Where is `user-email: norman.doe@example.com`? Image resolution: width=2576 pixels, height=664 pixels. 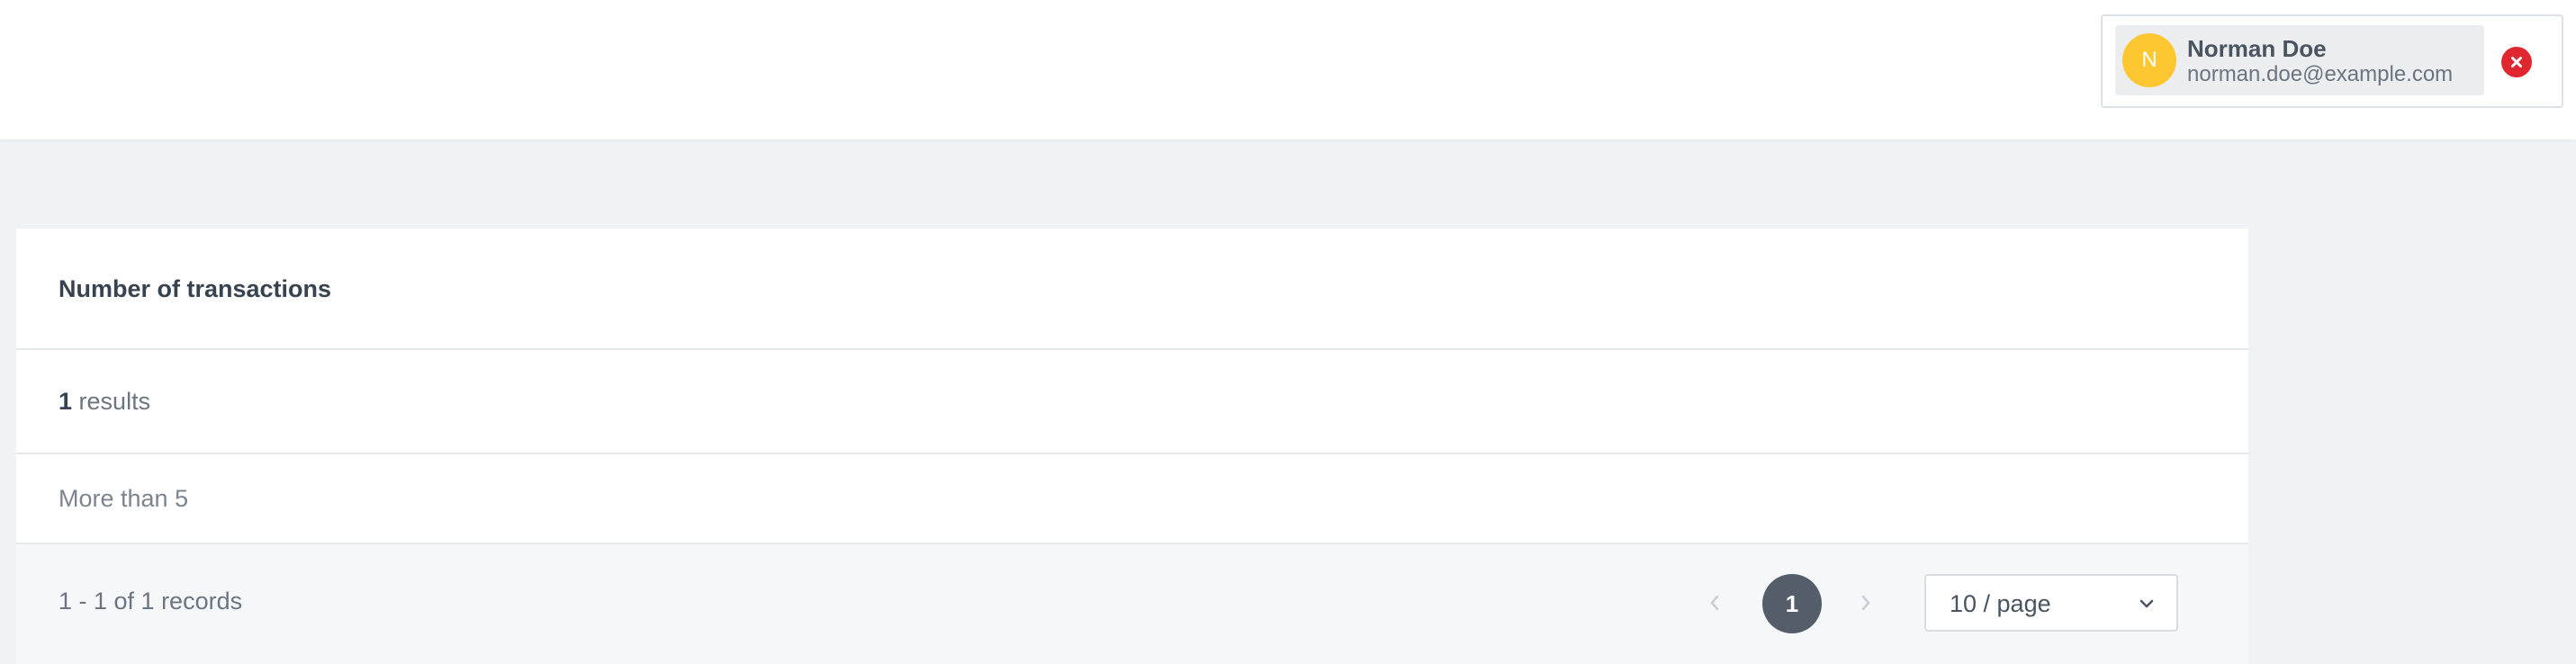 user-email: norman.doe@example.com is located at coordinates (2320, 74).